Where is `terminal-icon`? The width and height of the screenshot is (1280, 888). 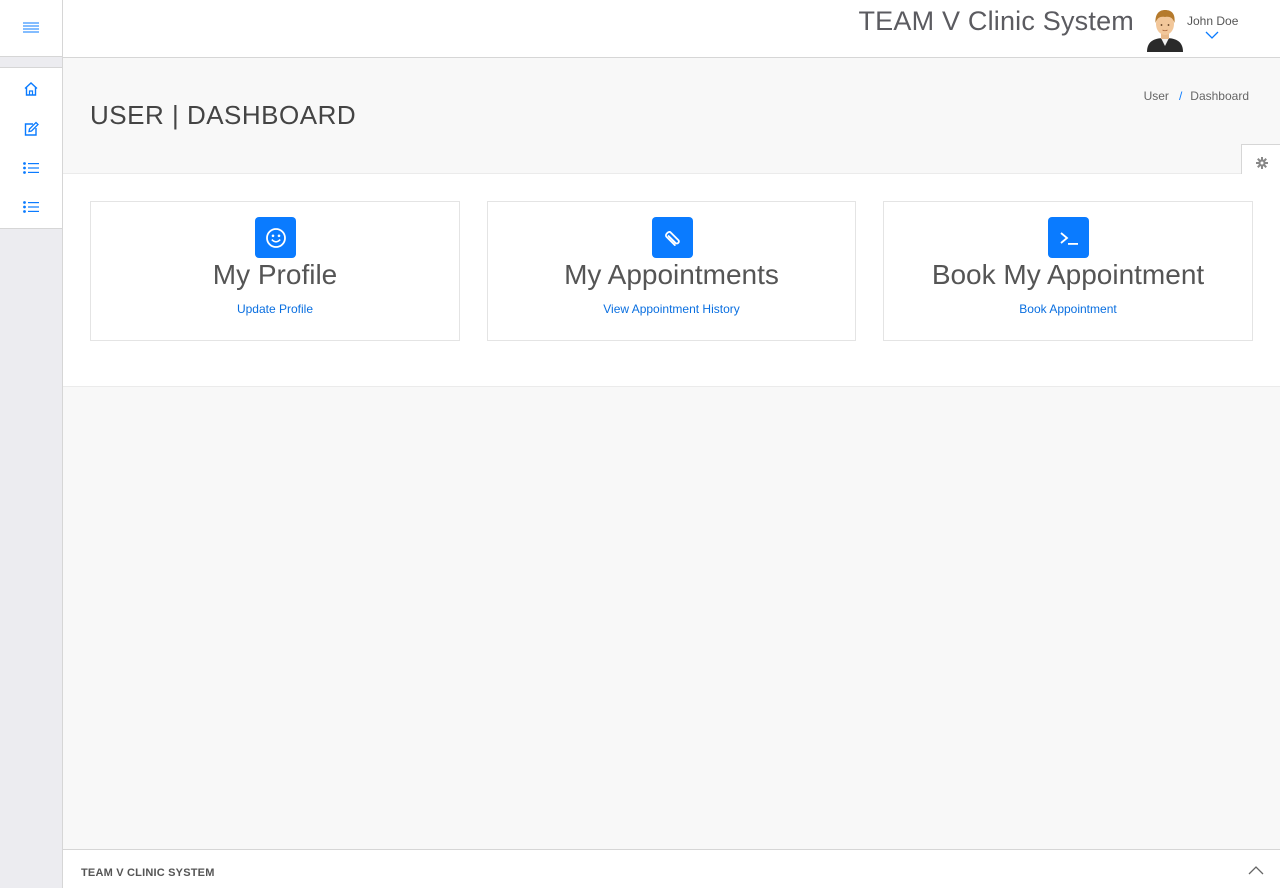
terminal-icon is located at coordinates (1068, 238).